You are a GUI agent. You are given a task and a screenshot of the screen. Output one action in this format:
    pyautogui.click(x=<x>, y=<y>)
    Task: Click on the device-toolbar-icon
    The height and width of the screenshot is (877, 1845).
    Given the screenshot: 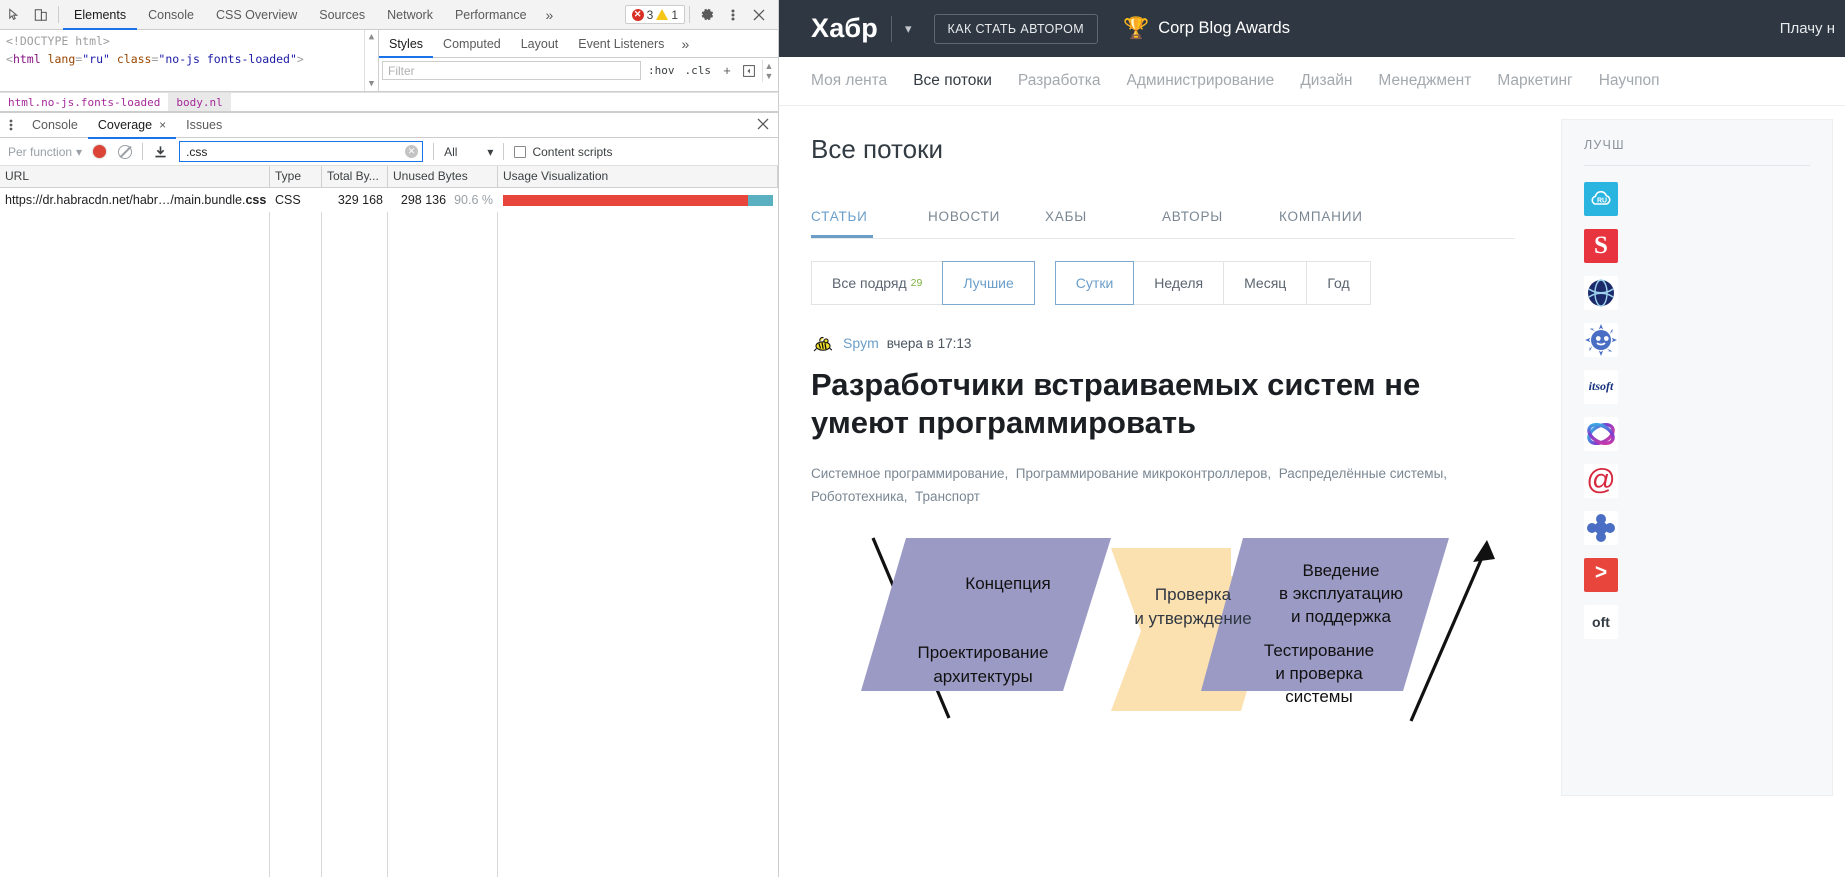 What is the action you would take?
    pyautogui.click(x=41, y=15)
    